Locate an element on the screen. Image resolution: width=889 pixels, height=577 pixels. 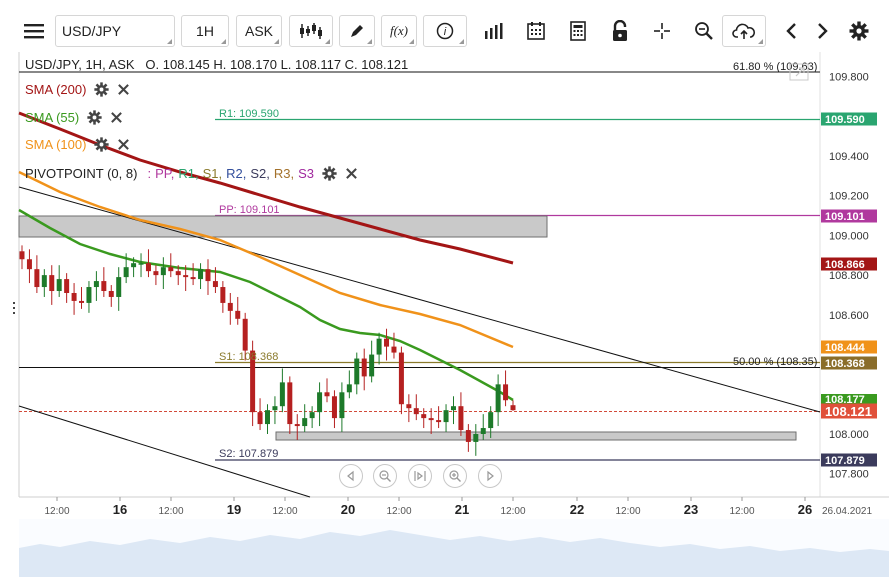
nav-zoom-in-button is located at coordinates (455, 476).